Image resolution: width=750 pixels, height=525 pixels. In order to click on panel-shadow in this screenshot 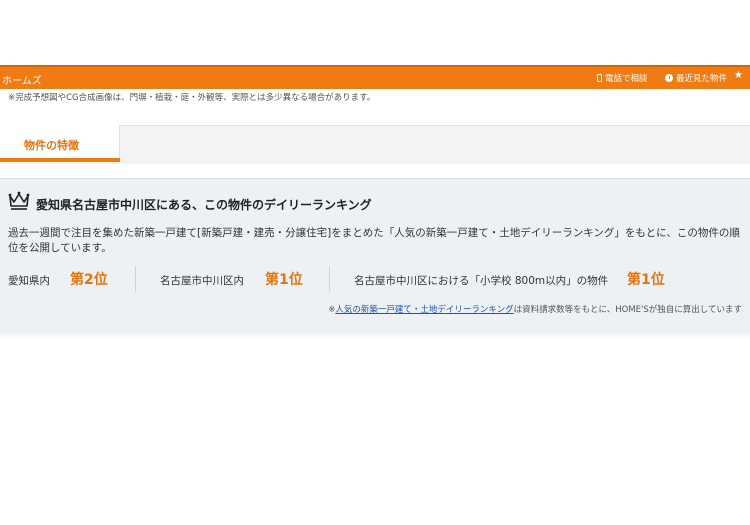, I will do `click(375, 336)`.